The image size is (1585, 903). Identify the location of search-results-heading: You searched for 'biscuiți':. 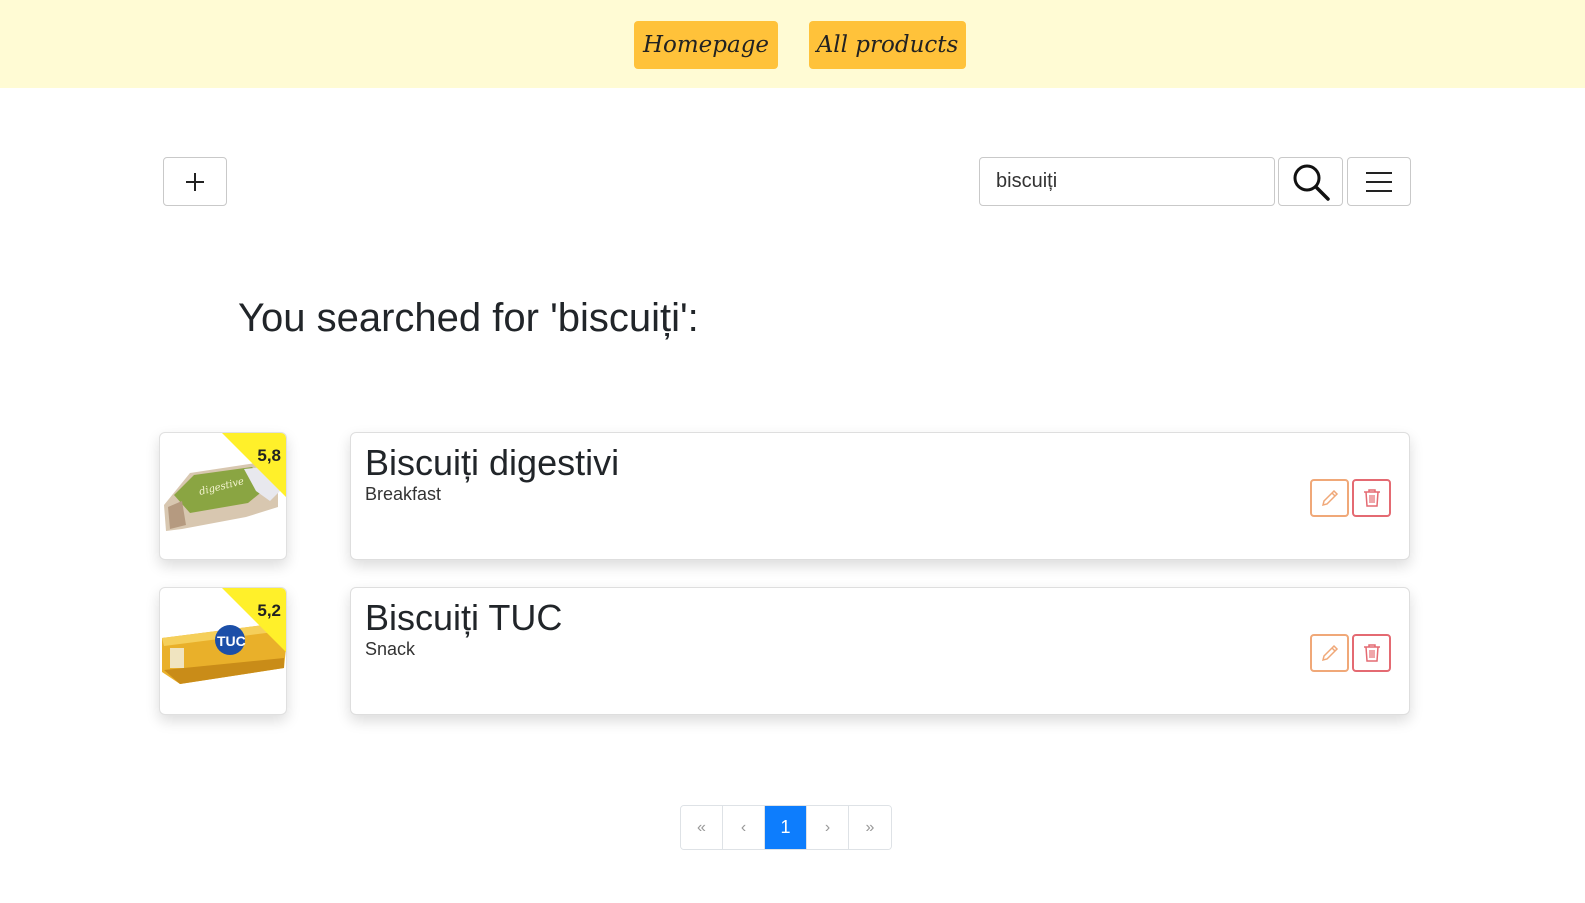
(468, 318).